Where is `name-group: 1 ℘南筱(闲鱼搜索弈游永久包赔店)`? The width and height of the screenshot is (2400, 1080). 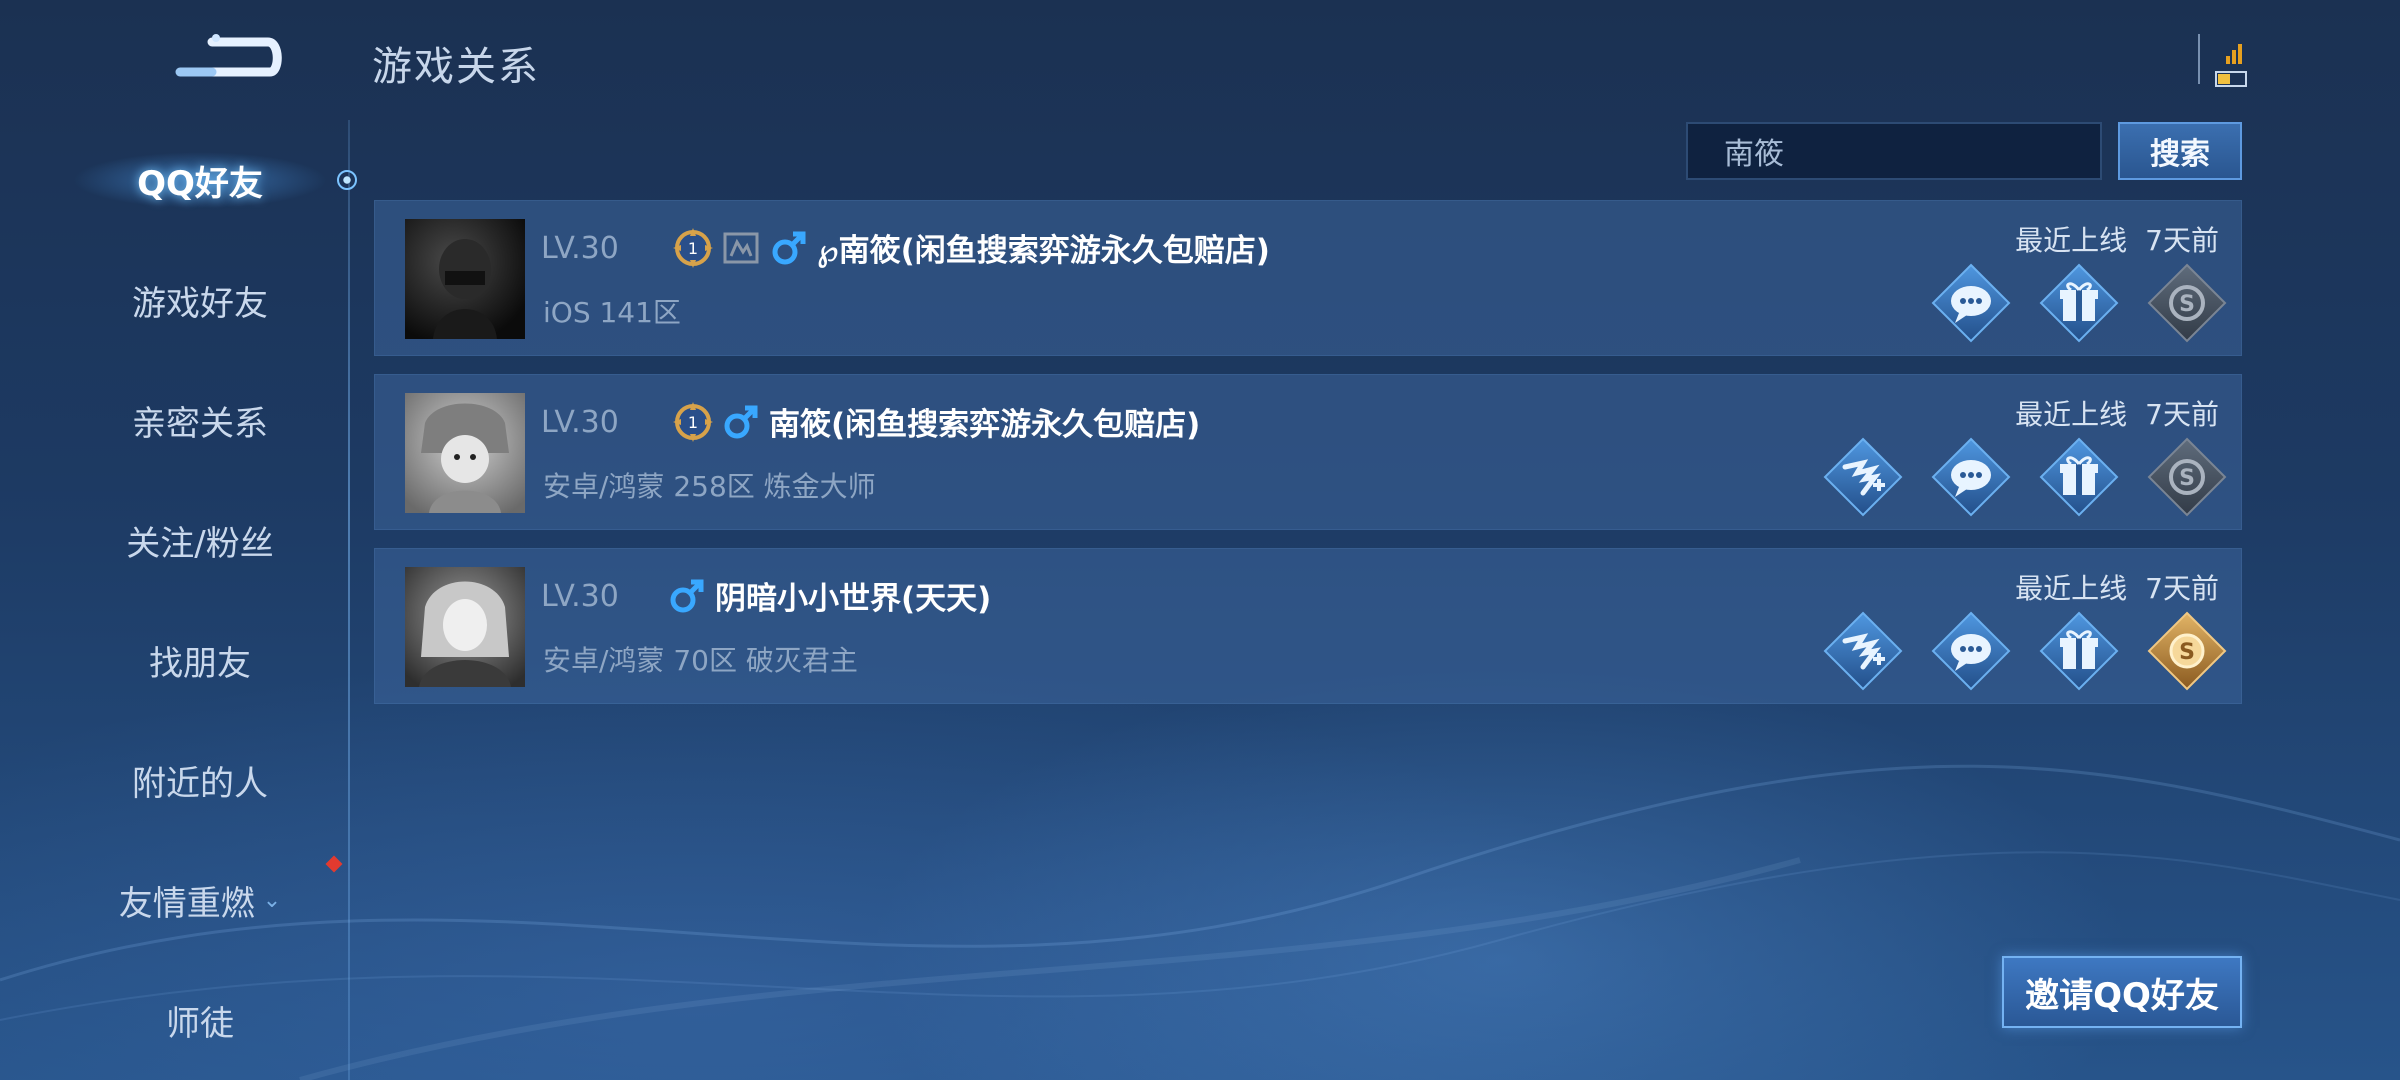
name-group: 1 ℘南筱(闲鱼搜索弈游永久包赔店) is located at coordinates (971, 247).